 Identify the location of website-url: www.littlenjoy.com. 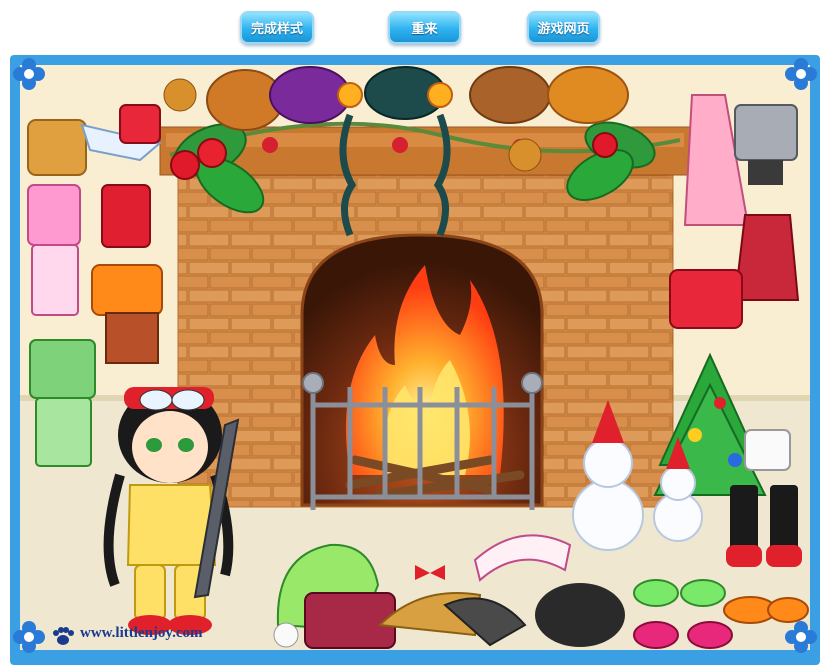
(141, 633).